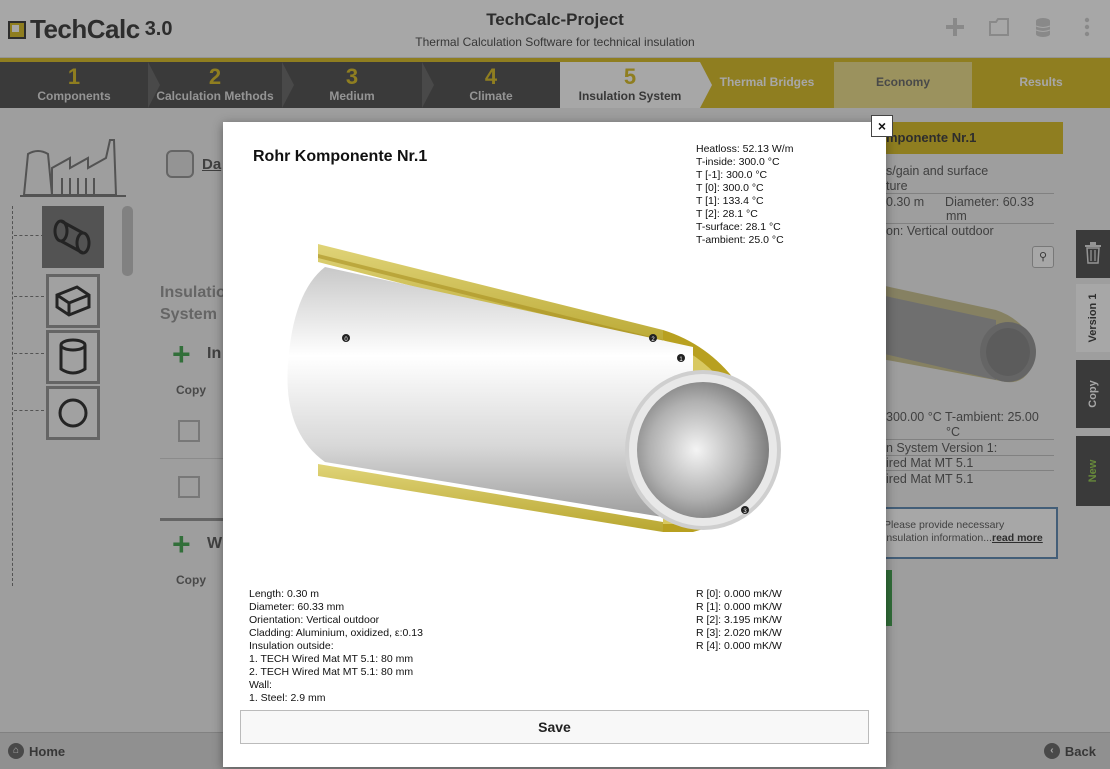 The image size is (1110, 769). Describe the element at coordinates (739, 646) in the screenshot. I see `resistance-value: R [4]: 0.000 mK/W` at that location.